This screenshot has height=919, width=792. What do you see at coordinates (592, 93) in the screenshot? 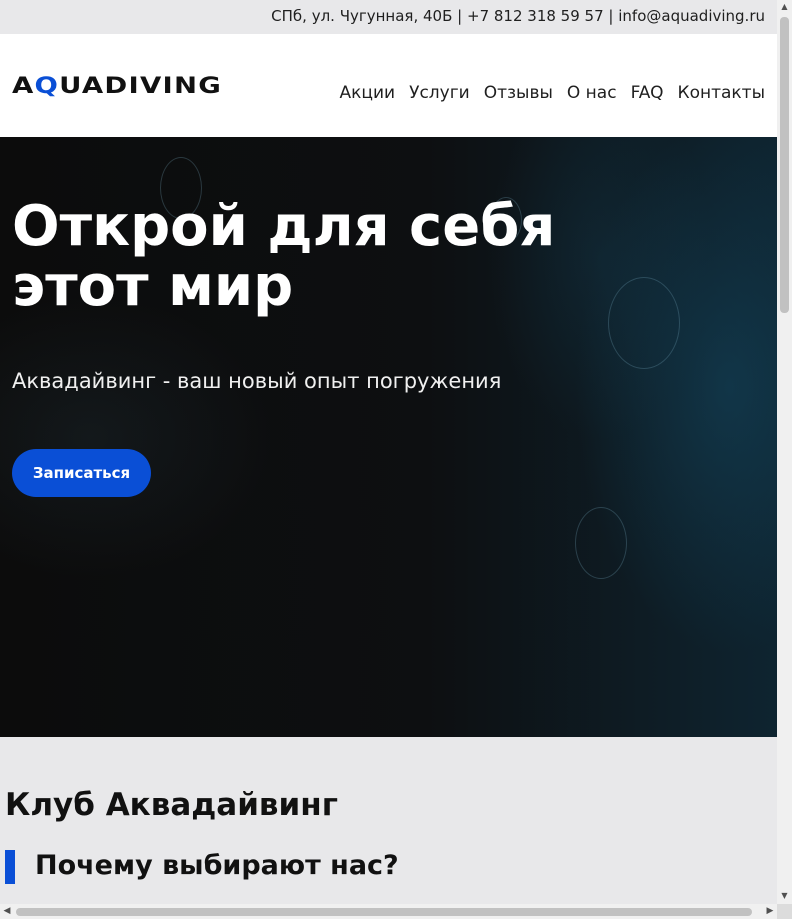
I see `nav-item-about: О нас` at bounding box center [592, 93].